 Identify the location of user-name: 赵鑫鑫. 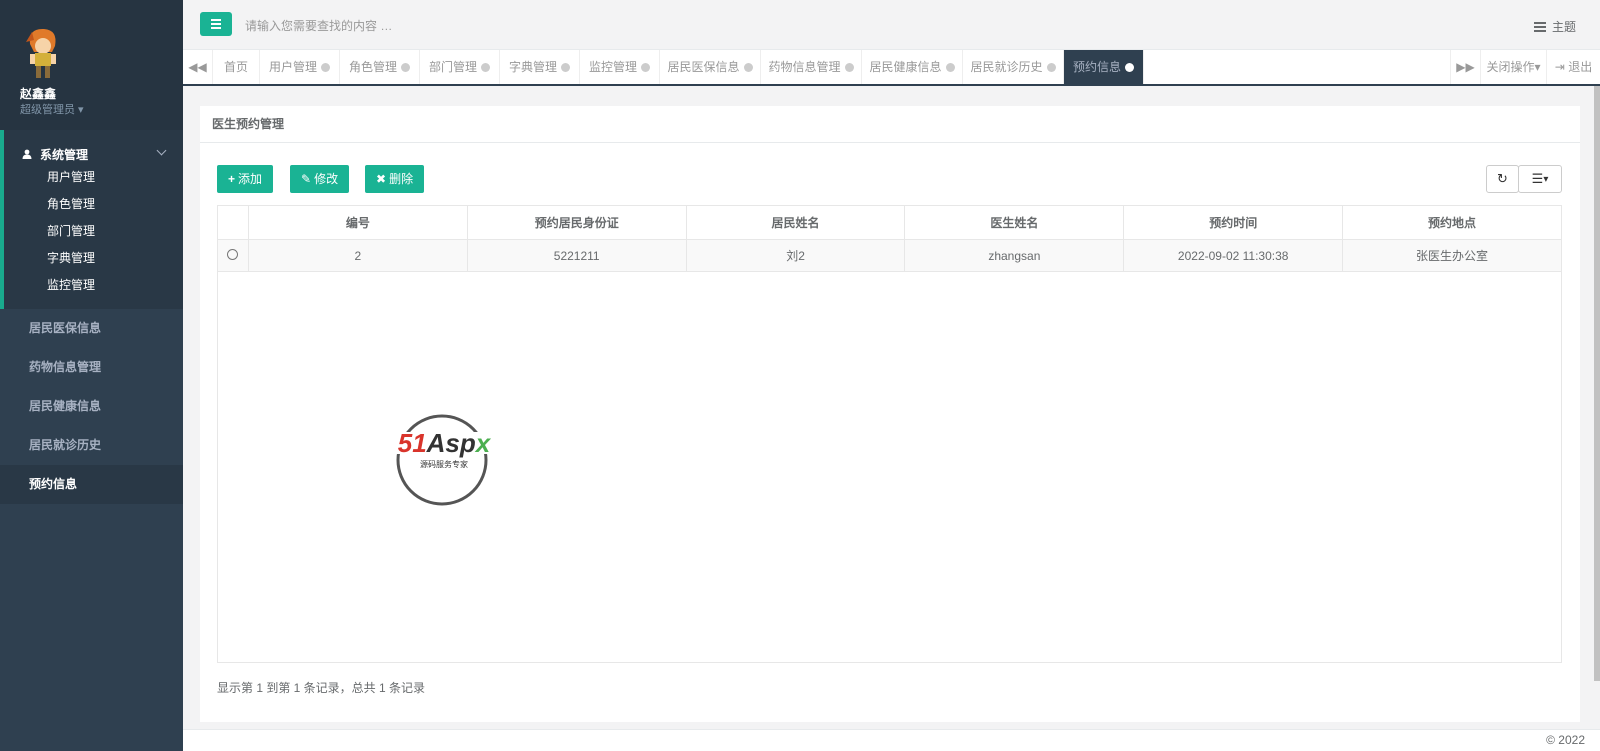
(38, 93).